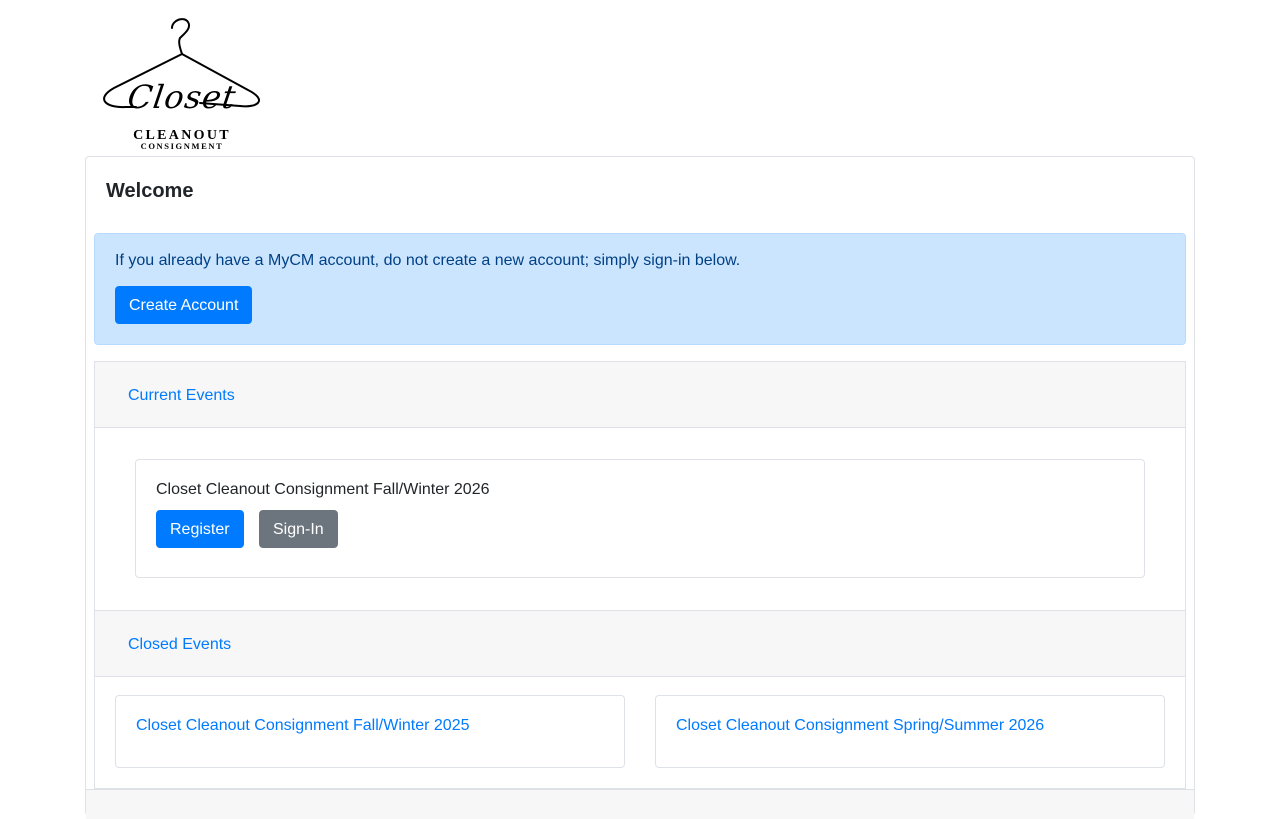 The height and width of the screenshot is (819, 1280). Describe the element at coordinates (640, 804) in the screenshot. I see `card-footer` at that location.